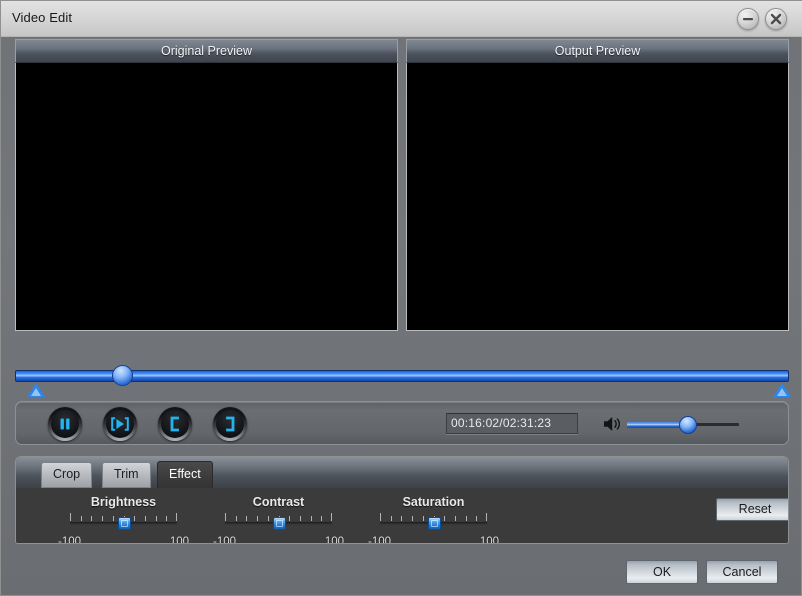  I want to click on set-out-point-button-face, so click(230, 424).